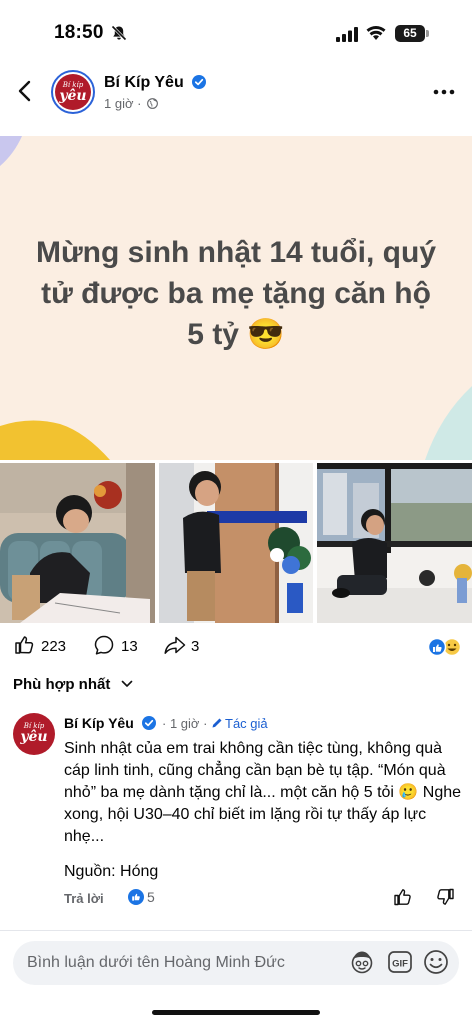 The image size is (472, 1024). What do you see at coordinates (184, 723) in the screenshot?
I see `comment-time: 1 giờ` at bounding box center [184, 723].